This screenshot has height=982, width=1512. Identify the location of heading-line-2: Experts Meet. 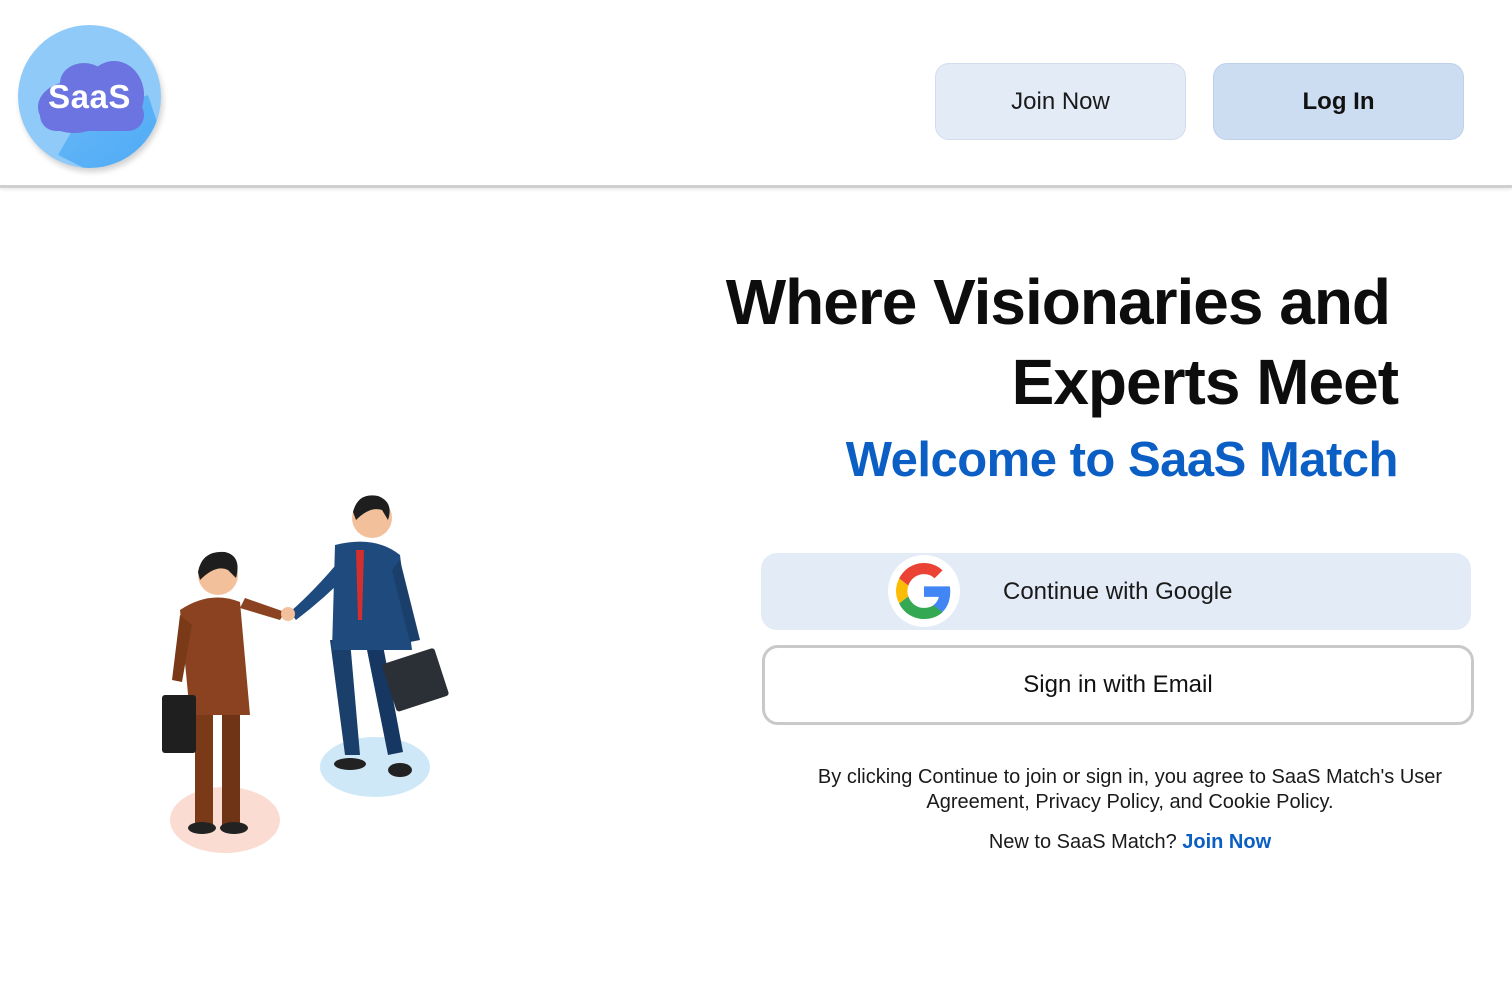
(1205, 382).